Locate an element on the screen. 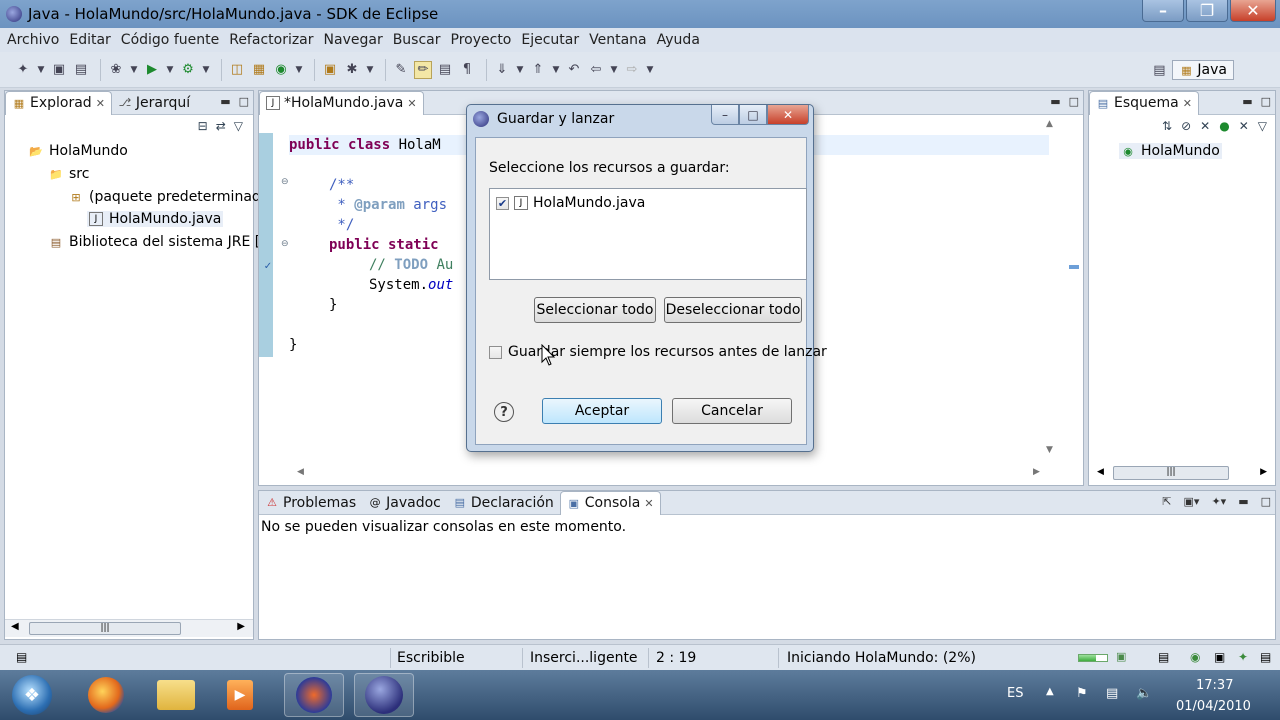 The width and height of the screenshot is (1280, 720). tab-declaration: ▤ Declaración is located at coordinates (503, 503).